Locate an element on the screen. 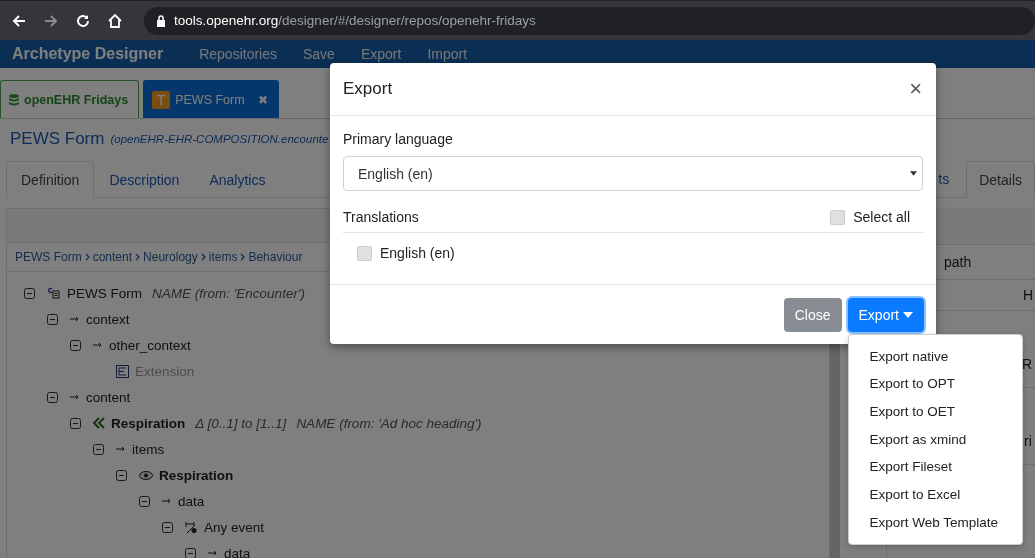  breadcrumb-link: Neurology is located at coordinates (170, 257).